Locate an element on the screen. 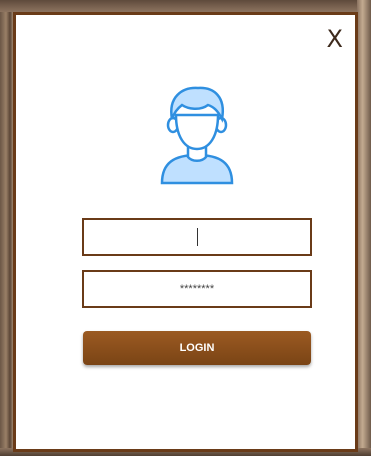  login-button: LOGIN is located at coordinates (197, 348).